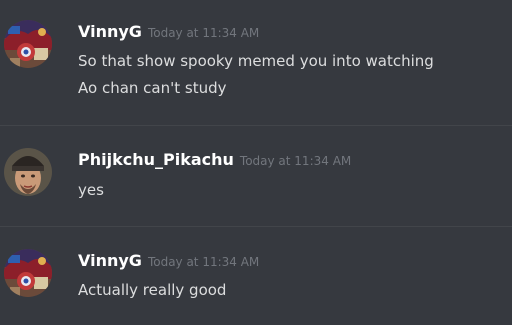 This screenshot has width=512, height=325. I want to click on username-text: Phijkchu_Pikachu, so click(156, 159).